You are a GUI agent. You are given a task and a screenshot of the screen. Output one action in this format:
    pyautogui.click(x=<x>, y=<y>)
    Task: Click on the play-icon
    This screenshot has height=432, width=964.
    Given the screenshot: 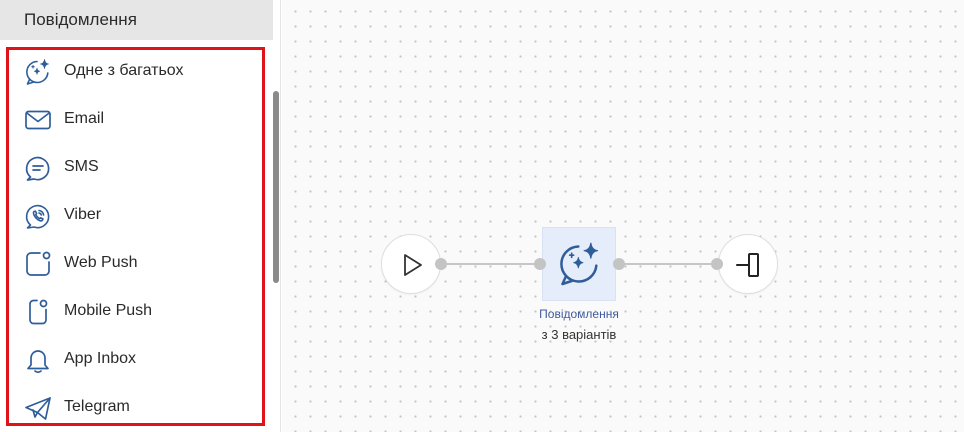 What is the action you would take?
    pyautogui.click(x=413, y=265)
    